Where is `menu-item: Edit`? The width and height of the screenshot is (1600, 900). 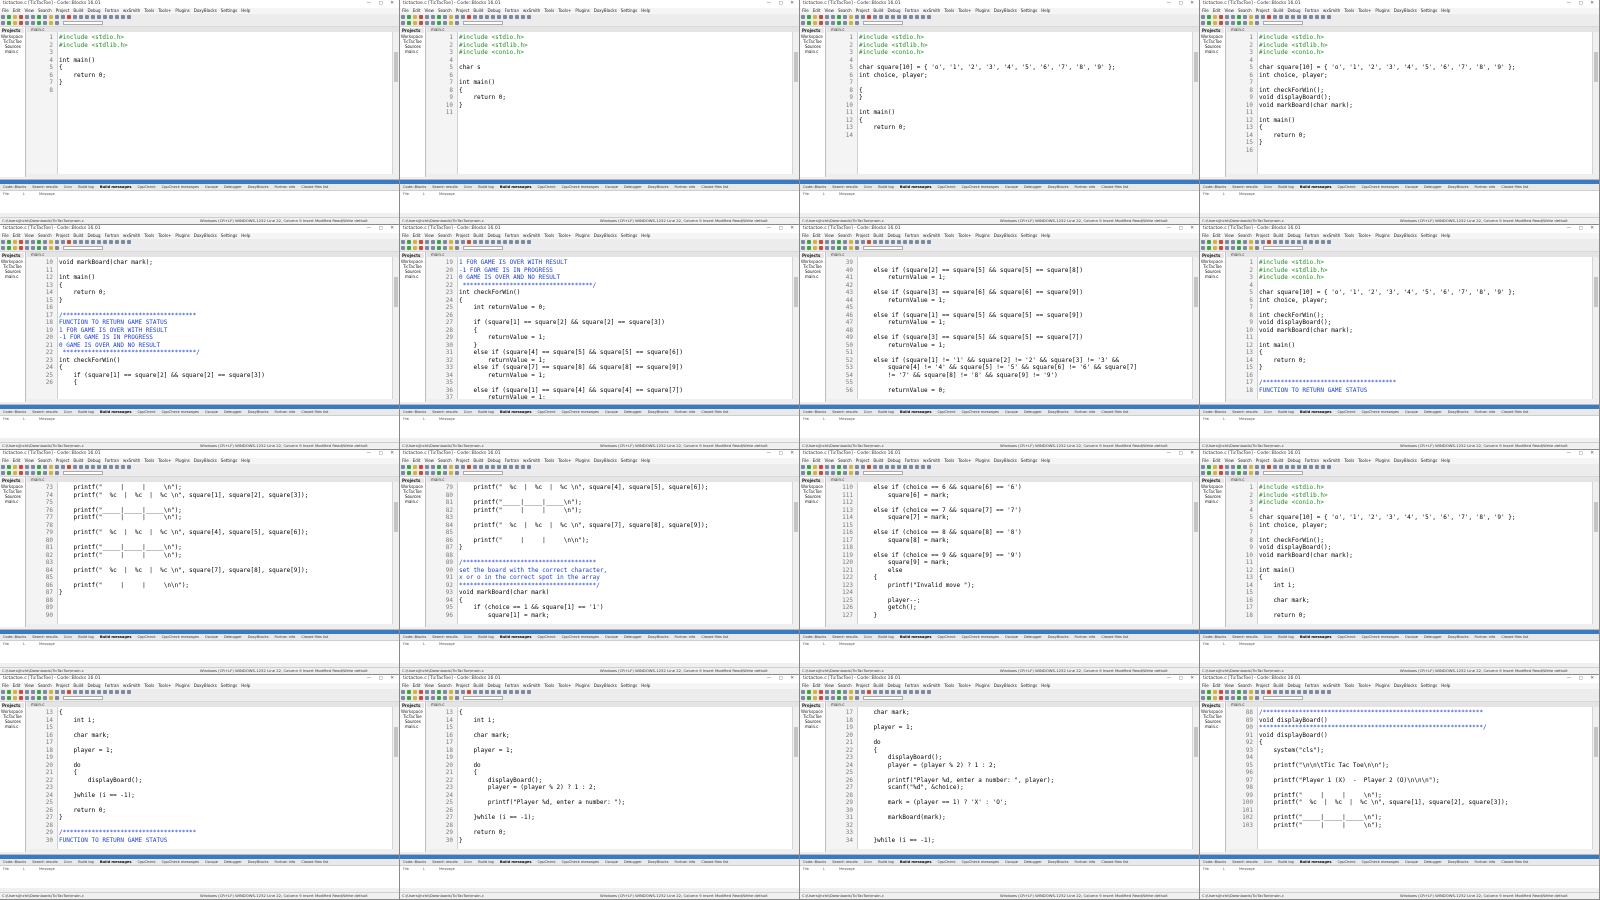
menu-item: Edit is located at coordinates (817, 235).